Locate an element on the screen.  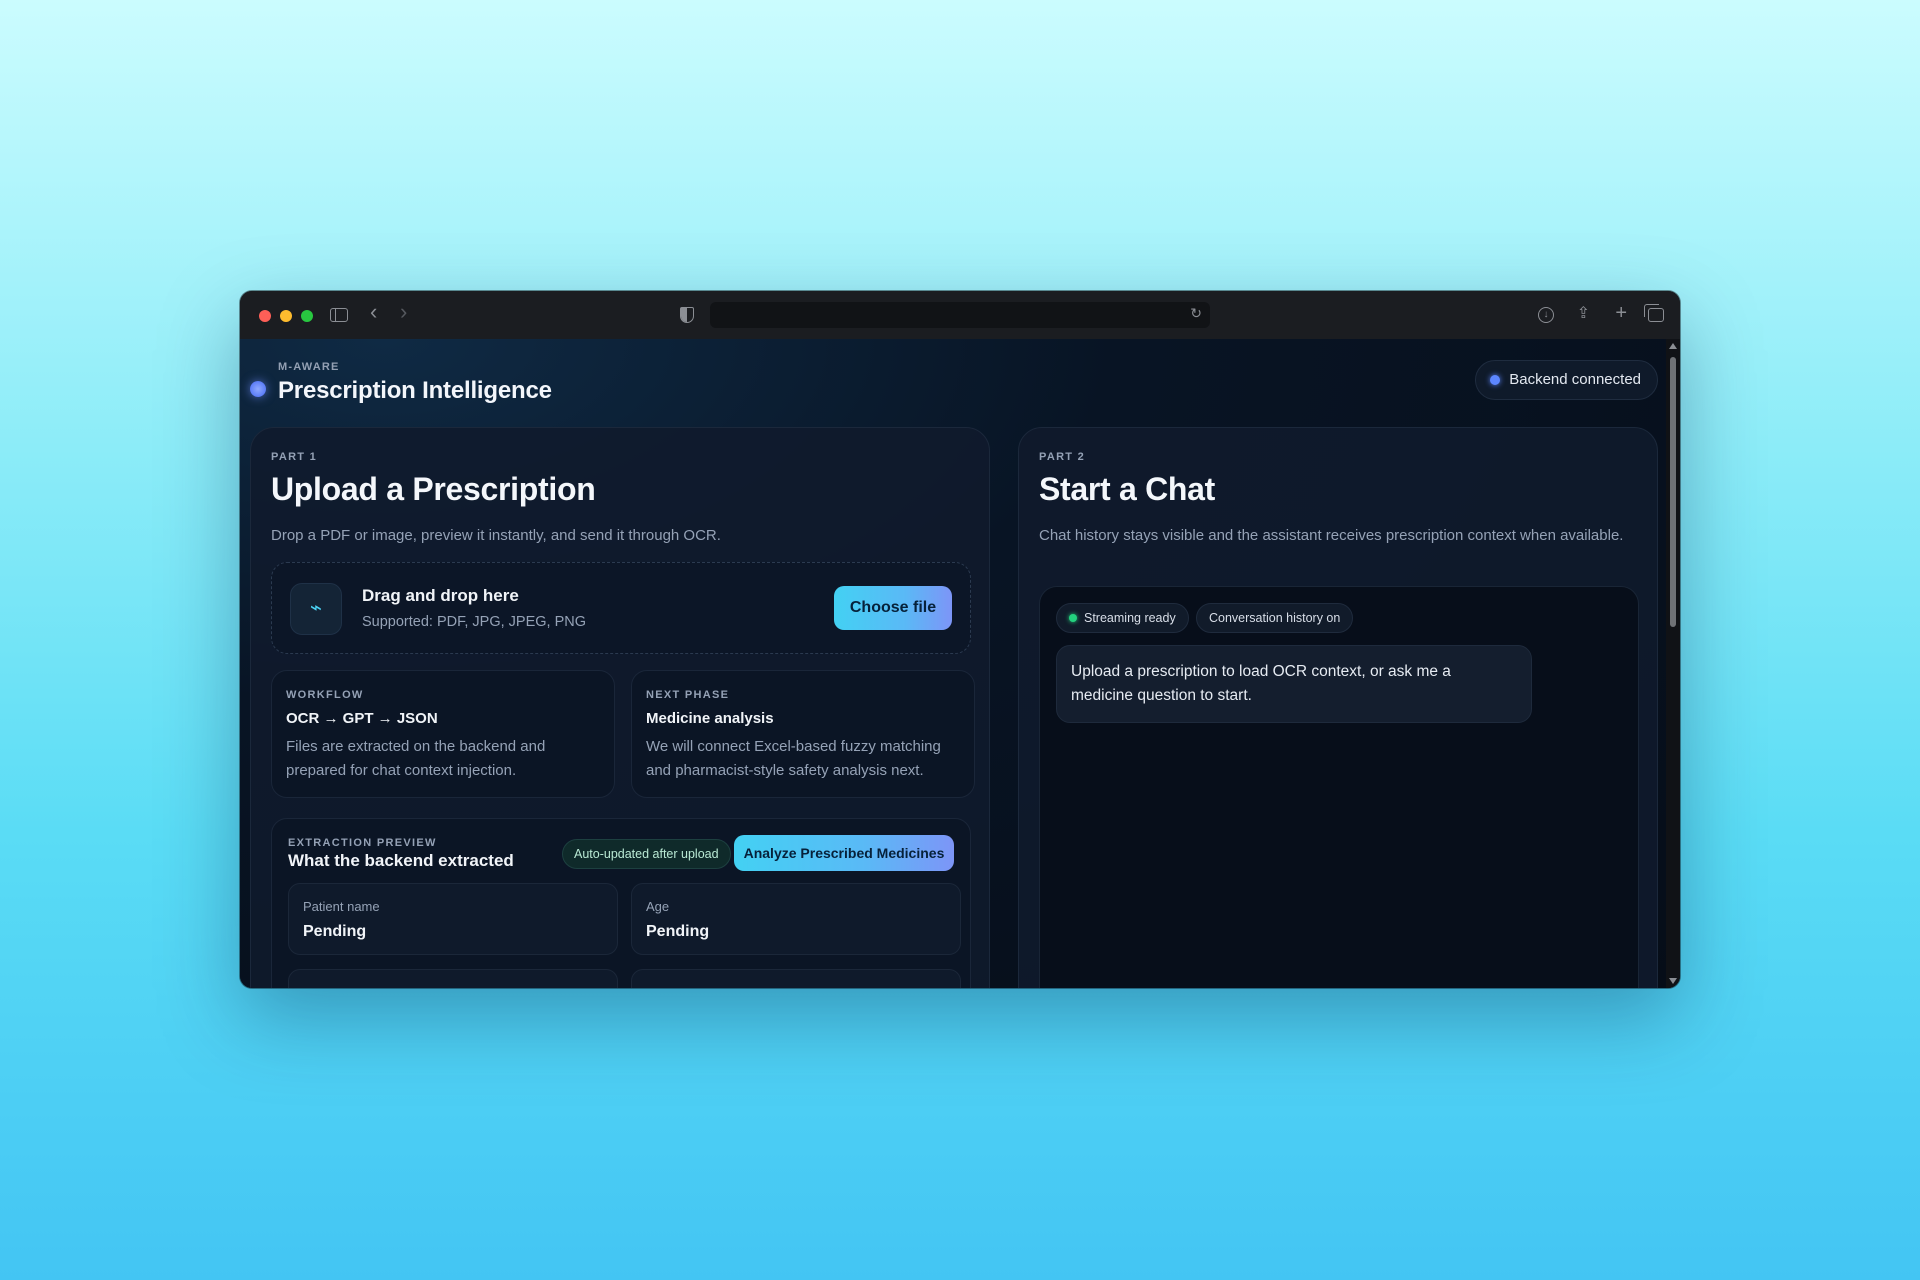
age-field: Age Pending is located at coordinates (796, 919).